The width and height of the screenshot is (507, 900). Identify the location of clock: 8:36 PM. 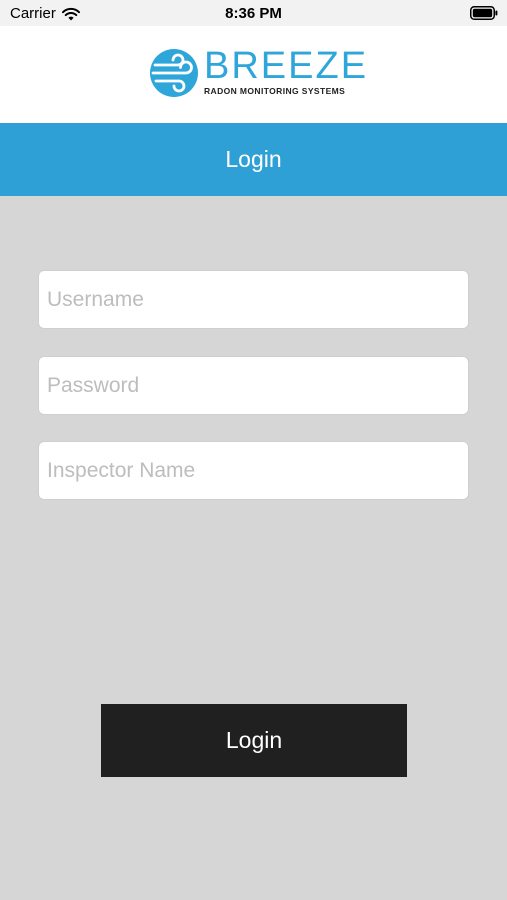
(253, 13).